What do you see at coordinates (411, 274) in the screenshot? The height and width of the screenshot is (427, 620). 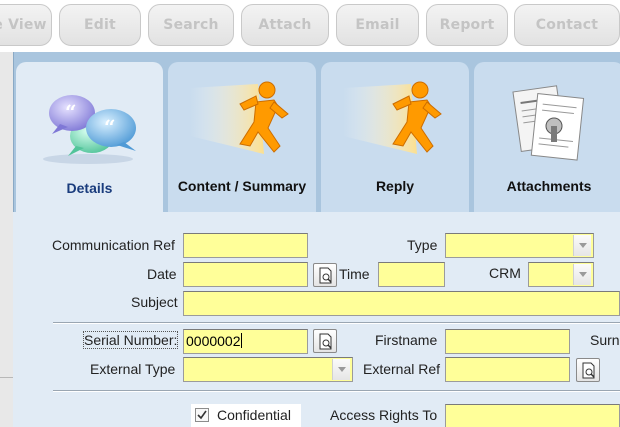 I see `time-field` at bounding box center [411, 274].